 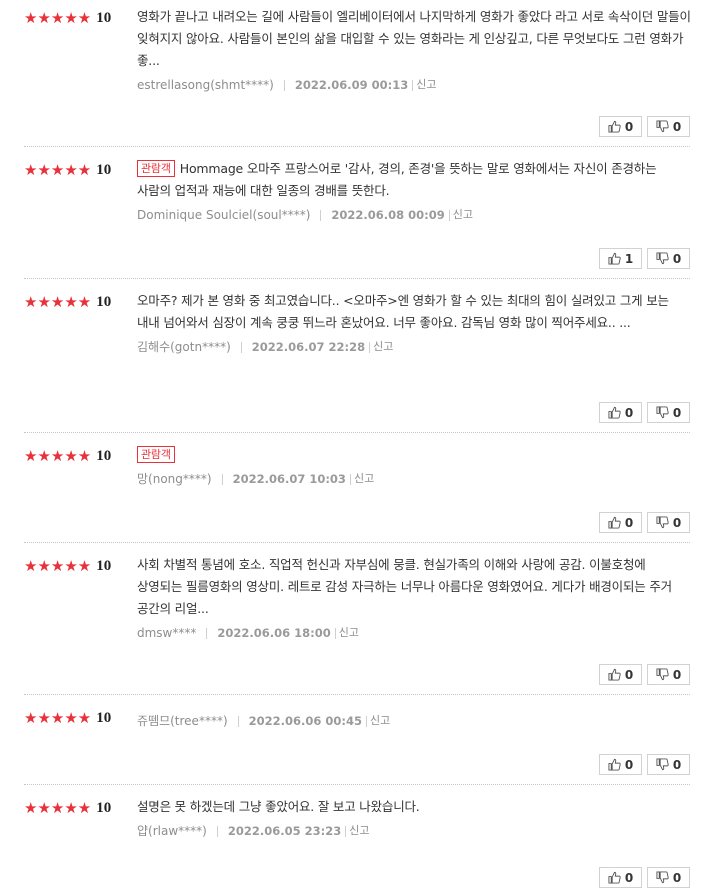 I want to click on review-meta: 김해수(gotn****) 2022.06.07 22:28 신고, so click(x=415, y=347).